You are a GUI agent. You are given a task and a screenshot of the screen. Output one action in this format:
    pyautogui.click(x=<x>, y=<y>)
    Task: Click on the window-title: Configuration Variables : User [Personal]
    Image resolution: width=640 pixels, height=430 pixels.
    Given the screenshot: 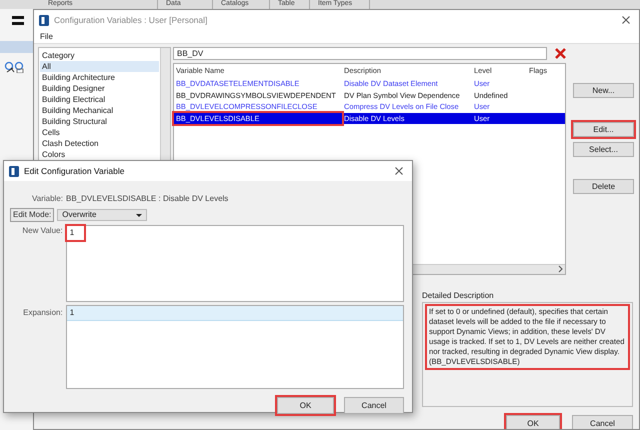 What is the action you would take?
    pyautogui.click(x=131, y=20)
    